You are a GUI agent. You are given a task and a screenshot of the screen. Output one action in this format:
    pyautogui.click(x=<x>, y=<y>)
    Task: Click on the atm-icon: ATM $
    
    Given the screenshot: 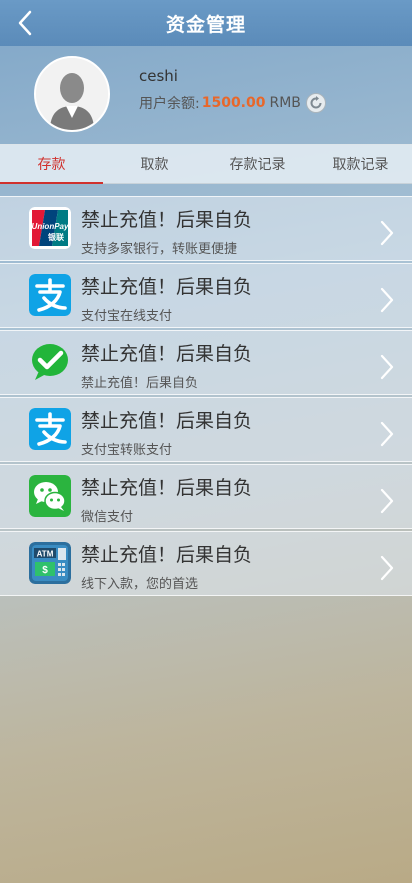 What is the action you would take?
    pyautogui.click(x=50, y=563)
    